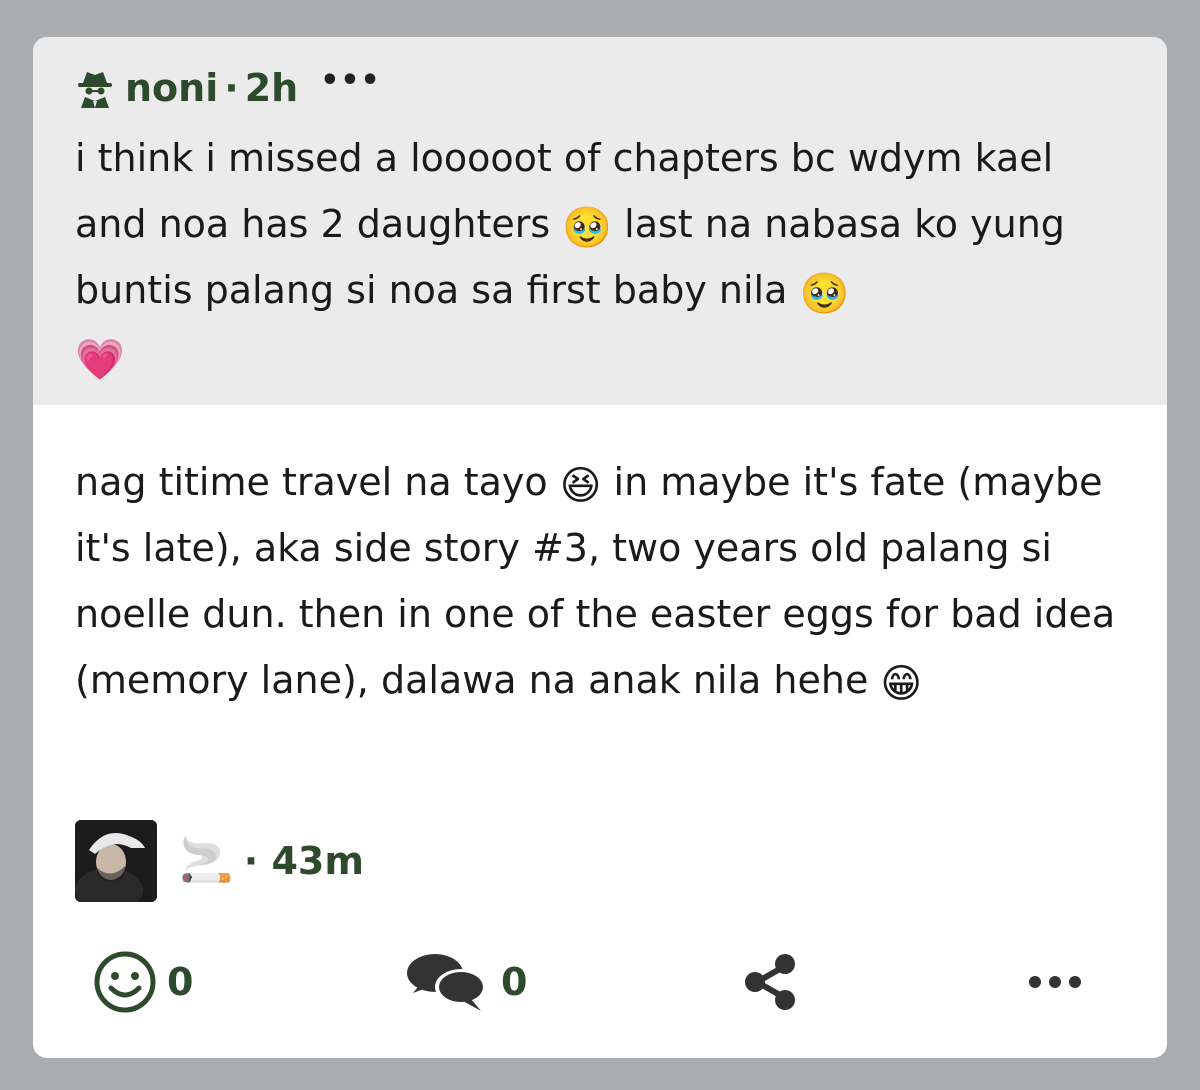 Image resolution: width=1200 pixels, height=1090 pixels. Describe the element at coordinates (100, 360) in the screenshot. I see `pink-heart-emoji: 💗` at that location.